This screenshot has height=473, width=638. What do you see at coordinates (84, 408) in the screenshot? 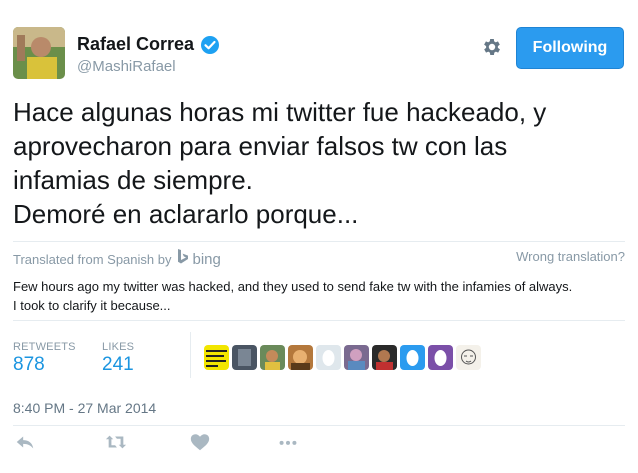
I see `tweet-timestamp: 8:40 PM - 27 Mar 2014` at bounding box center [84, 408].